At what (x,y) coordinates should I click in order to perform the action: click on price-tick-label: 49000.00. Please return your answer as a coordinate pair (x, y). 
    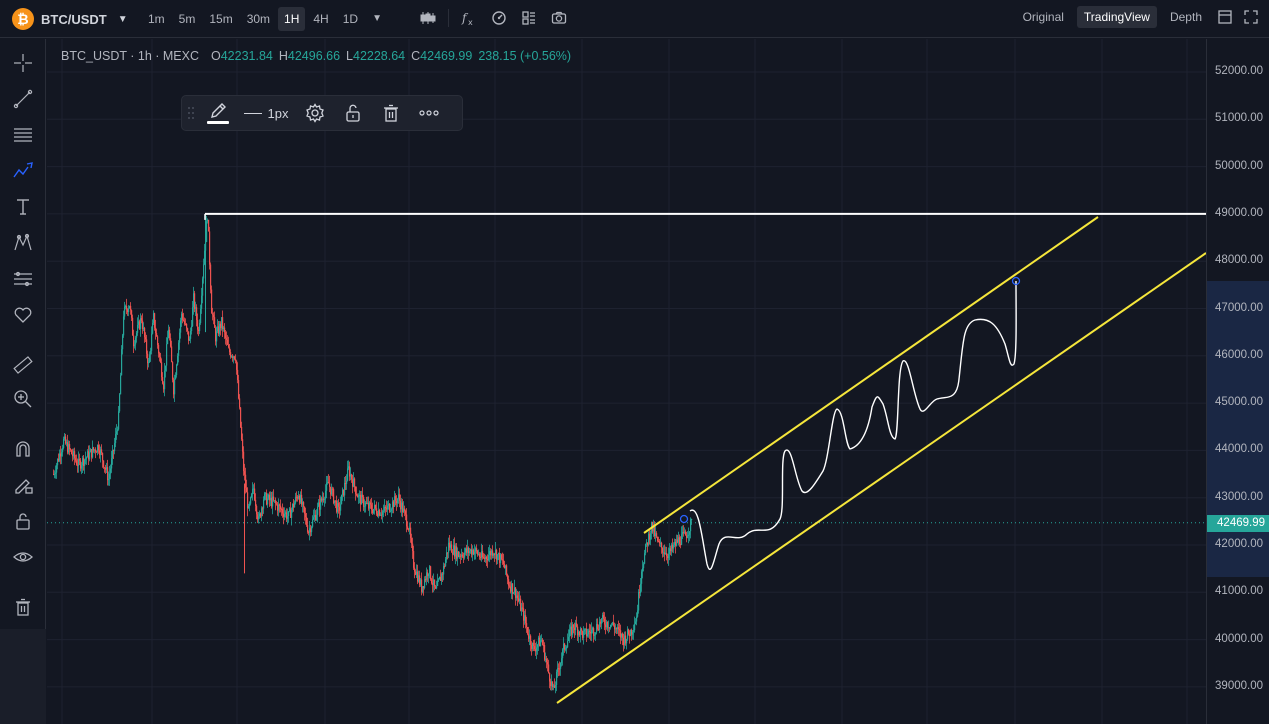
    Looking at the image, I should click on (1239, 212).